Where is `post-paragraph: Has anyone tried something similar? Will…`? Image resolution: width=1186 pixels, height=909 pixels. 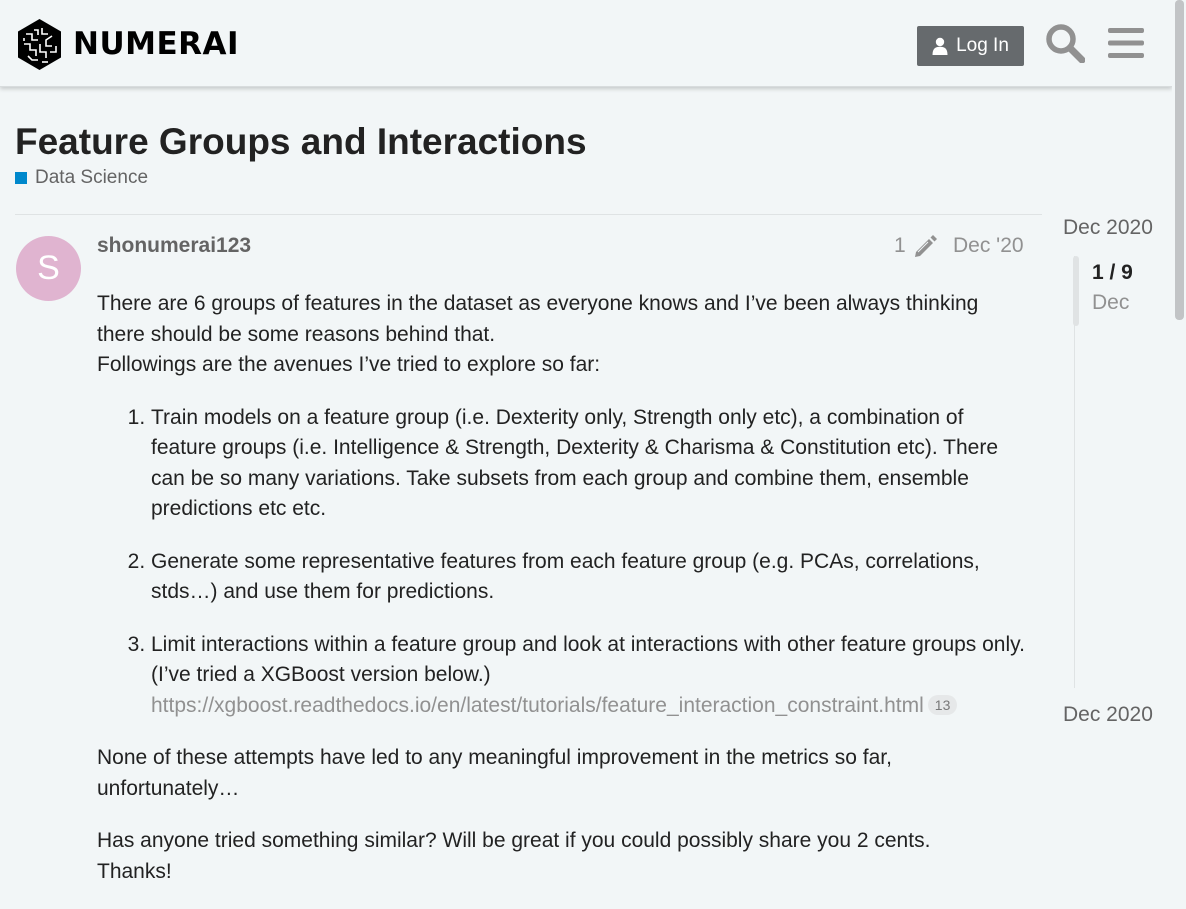 post-paragraph: Has anyone tried something similar? Will… is located at coordinates (562, 856).